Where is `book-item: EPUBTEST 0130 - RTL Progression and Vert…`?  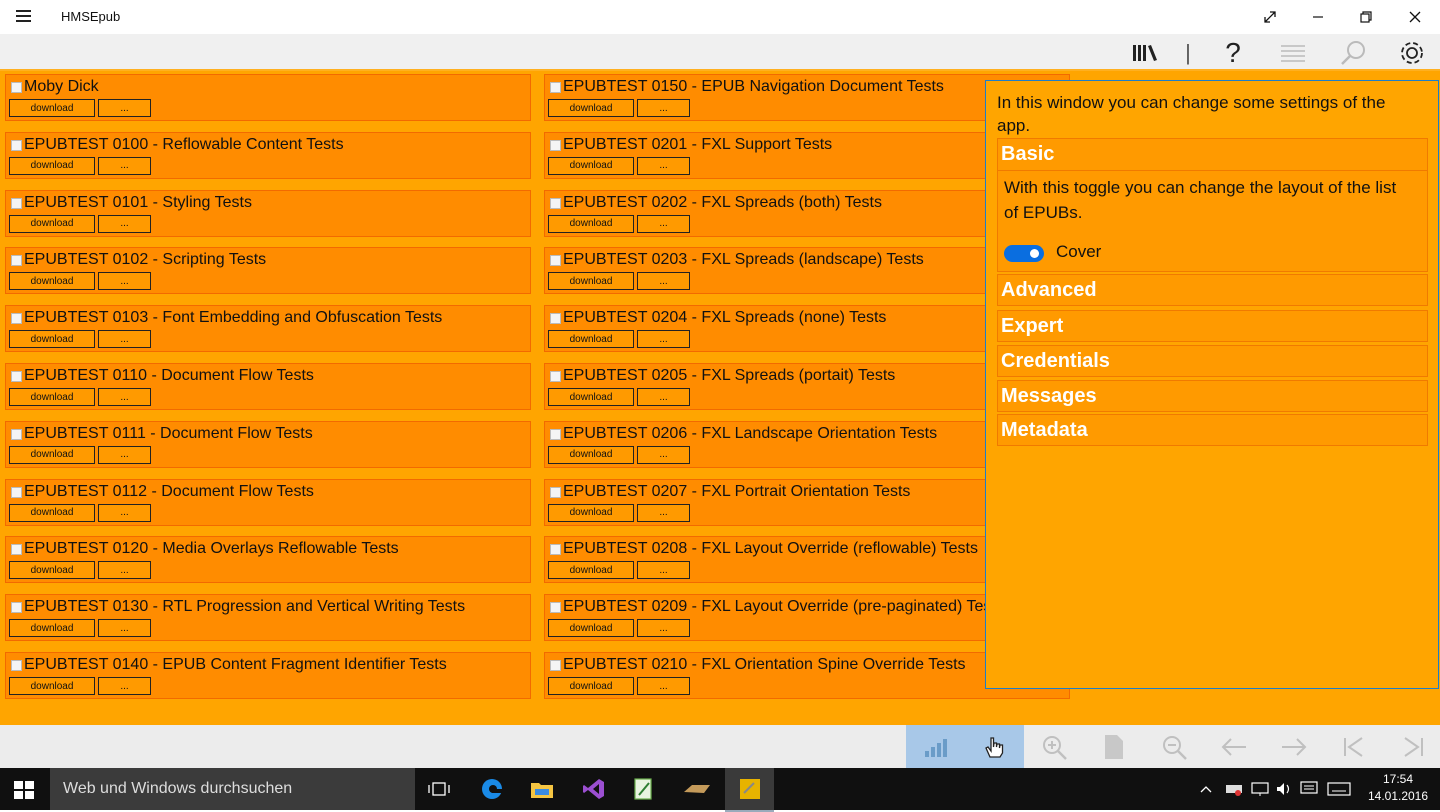 book-item: EPUBTEST 0130 - RTL Progression and Vert… is located at coordinates (268, 618).